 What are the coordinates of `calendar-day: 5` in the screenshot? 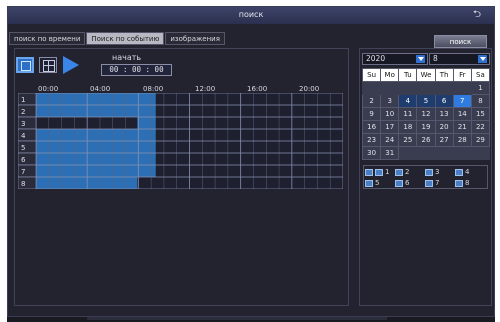 It's located at (426, 101).